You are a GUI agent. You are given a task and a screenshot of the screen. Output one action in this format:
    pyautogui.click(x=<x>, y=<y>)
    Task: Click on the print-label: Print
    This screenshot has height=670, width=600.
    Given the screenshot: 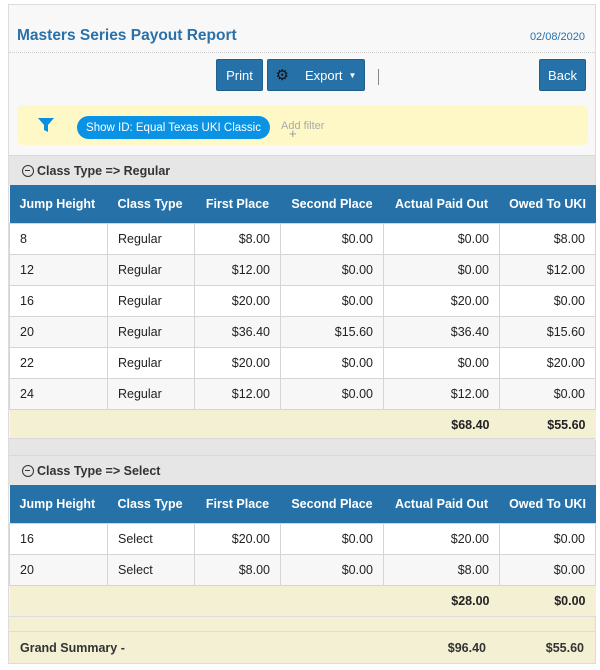 What is the action you would take?
    pyautogui.click(x=239, y=75)
    